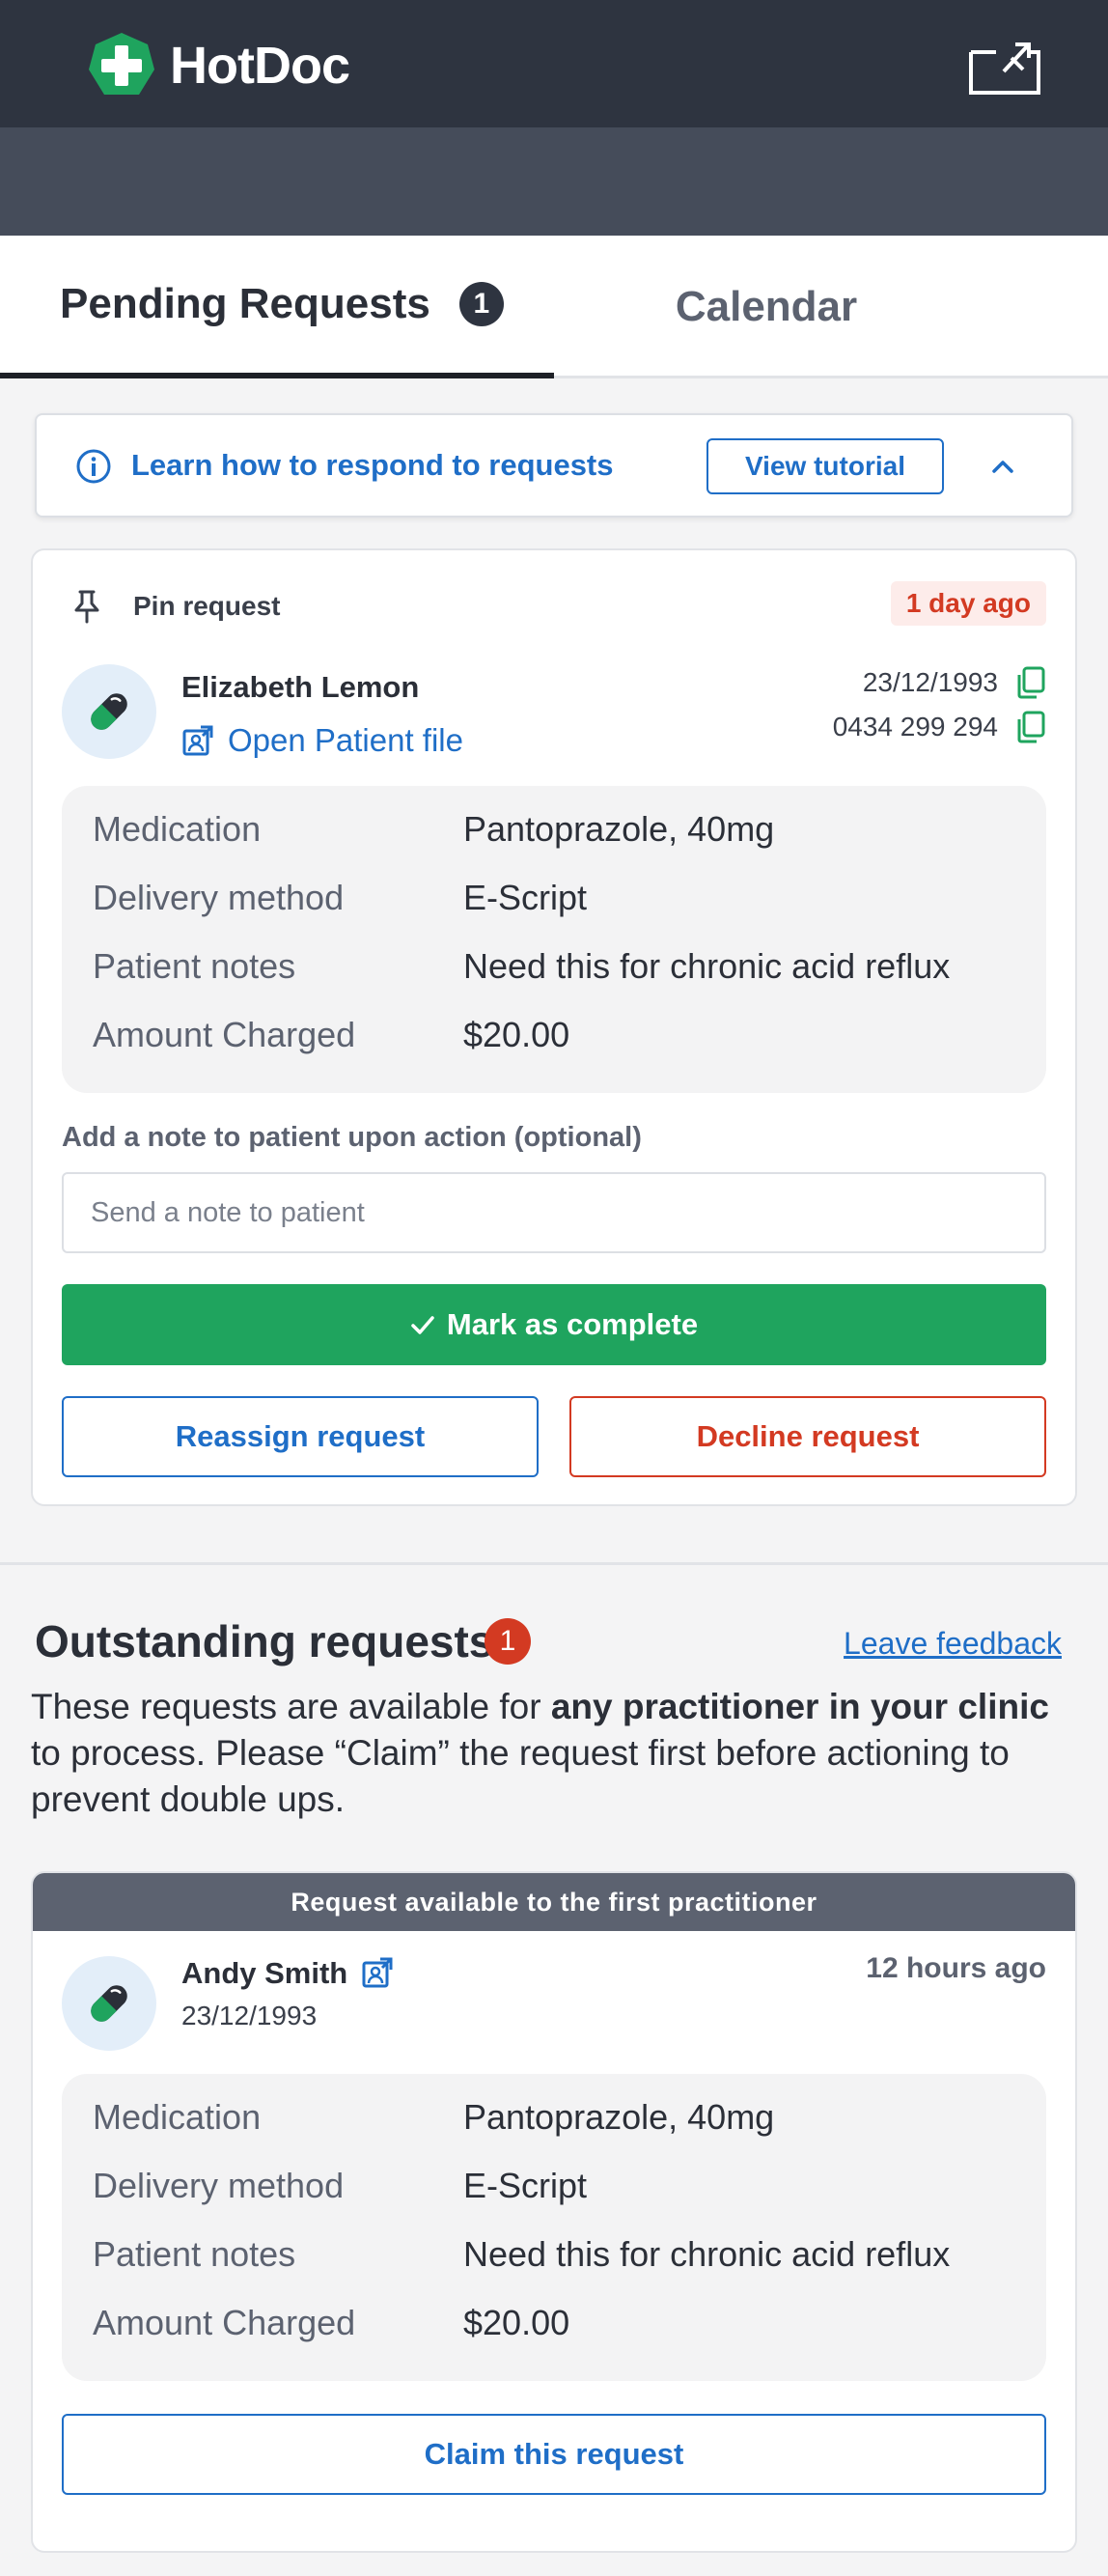  What do you see at coordinates (291, 1707) in the screenshot?
I see `desc-part1: These requests are available for` at bounding box center [291, 1707].